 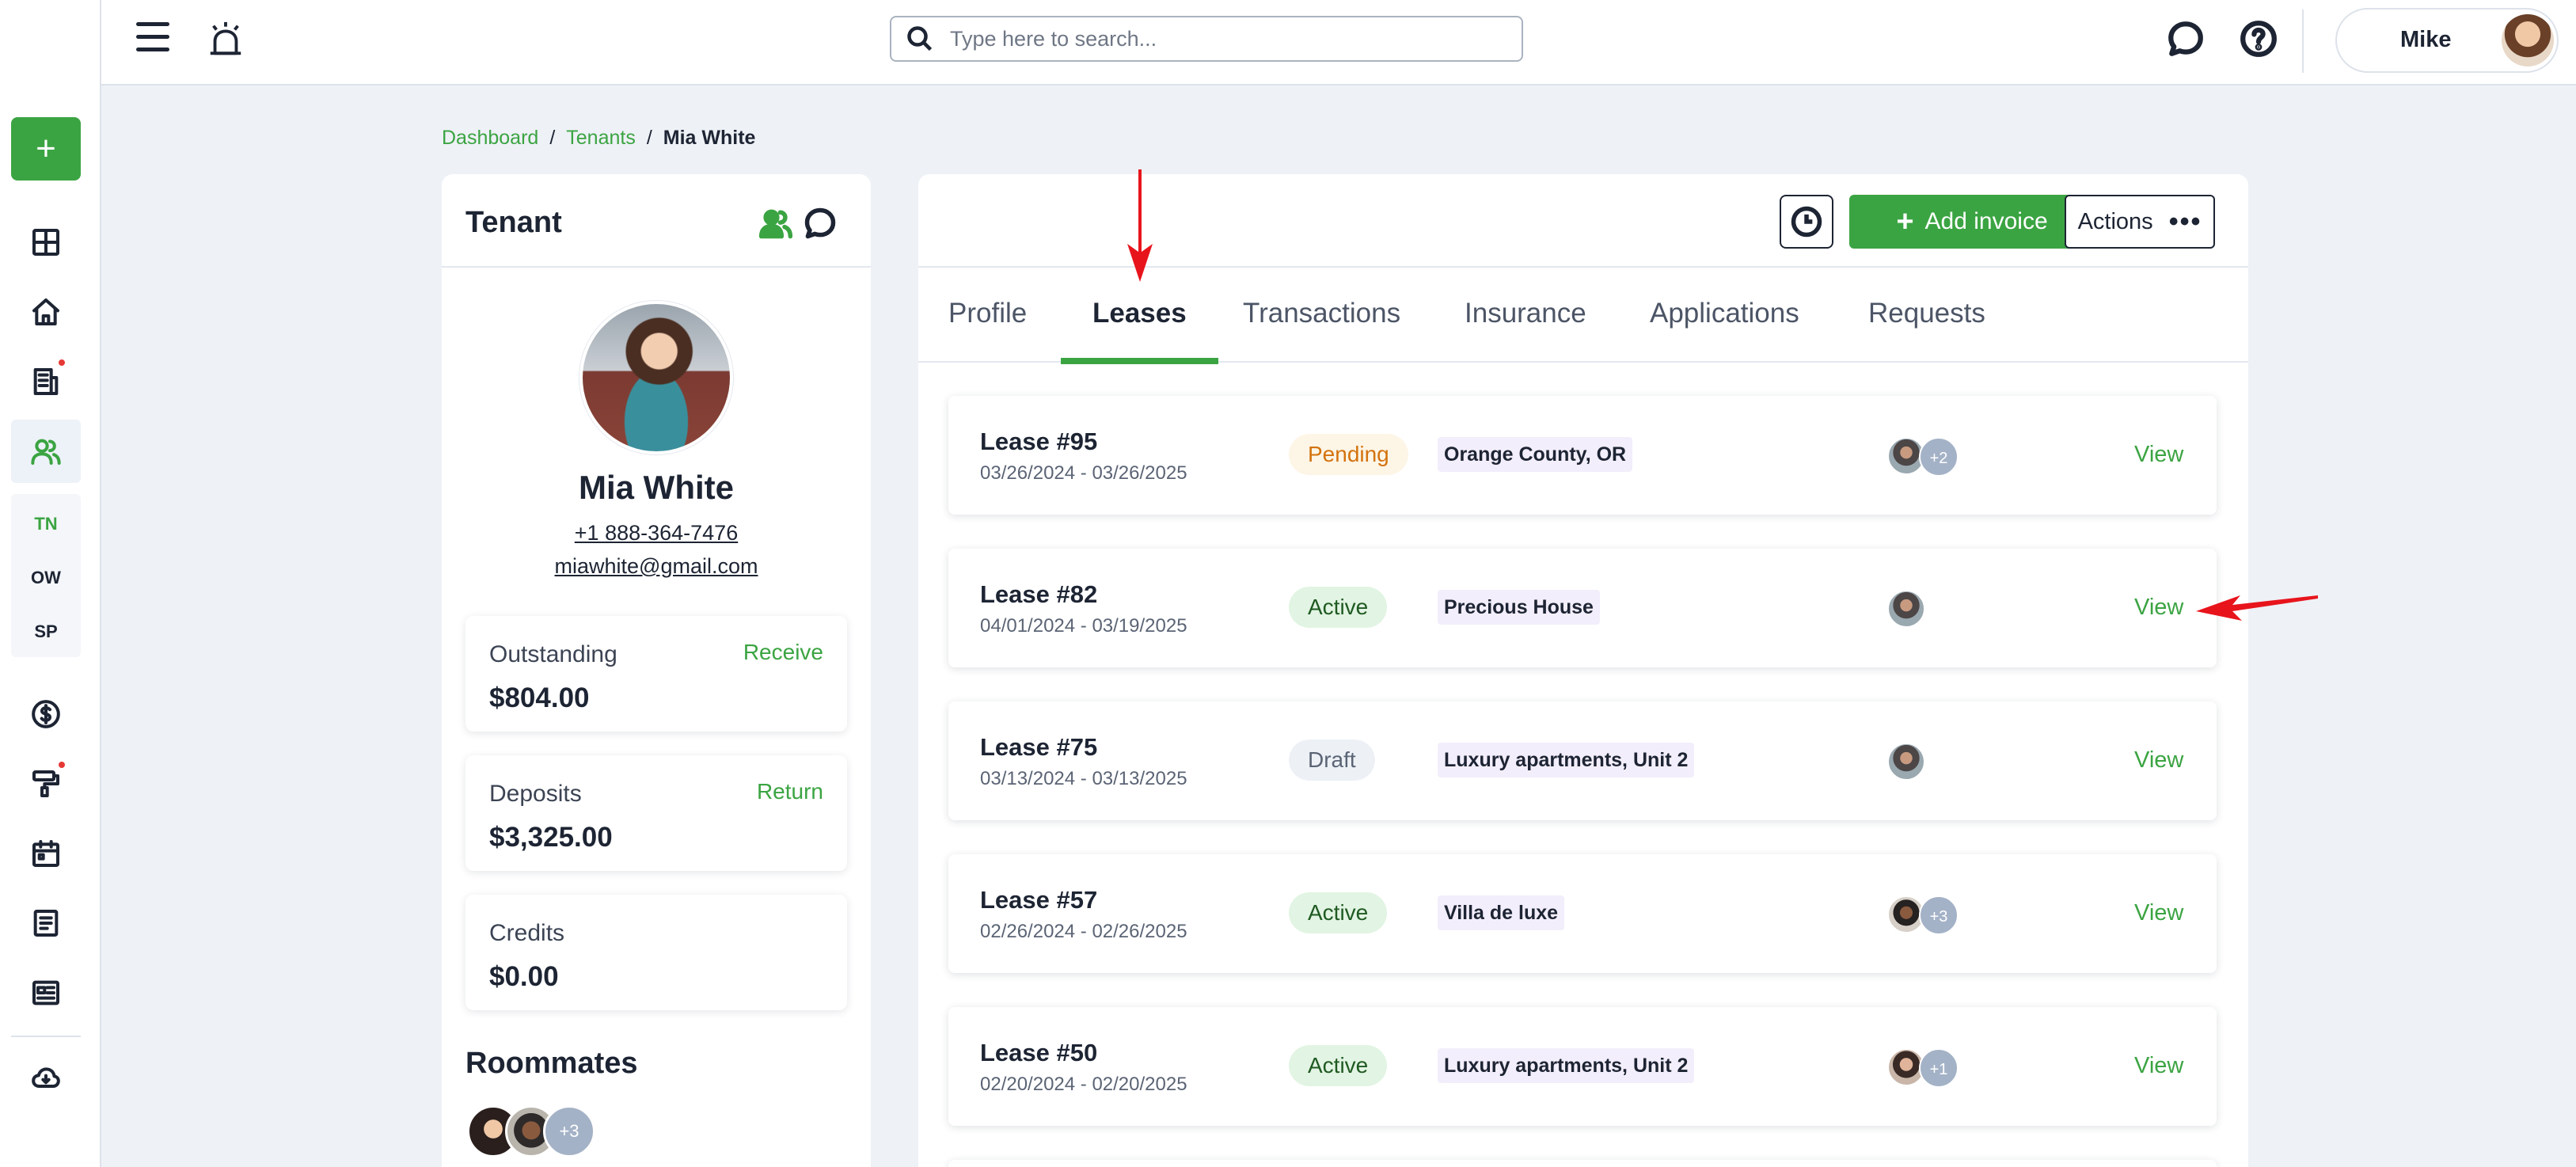 I want to click on sidebar-item-reports, so click(x=46, y=381).